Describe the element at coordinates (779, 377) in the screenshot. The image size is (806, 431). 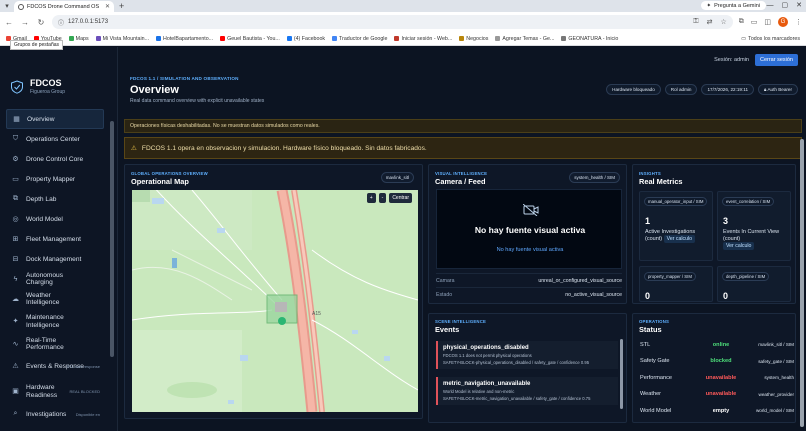
I see `status-source: system_health` at that location.